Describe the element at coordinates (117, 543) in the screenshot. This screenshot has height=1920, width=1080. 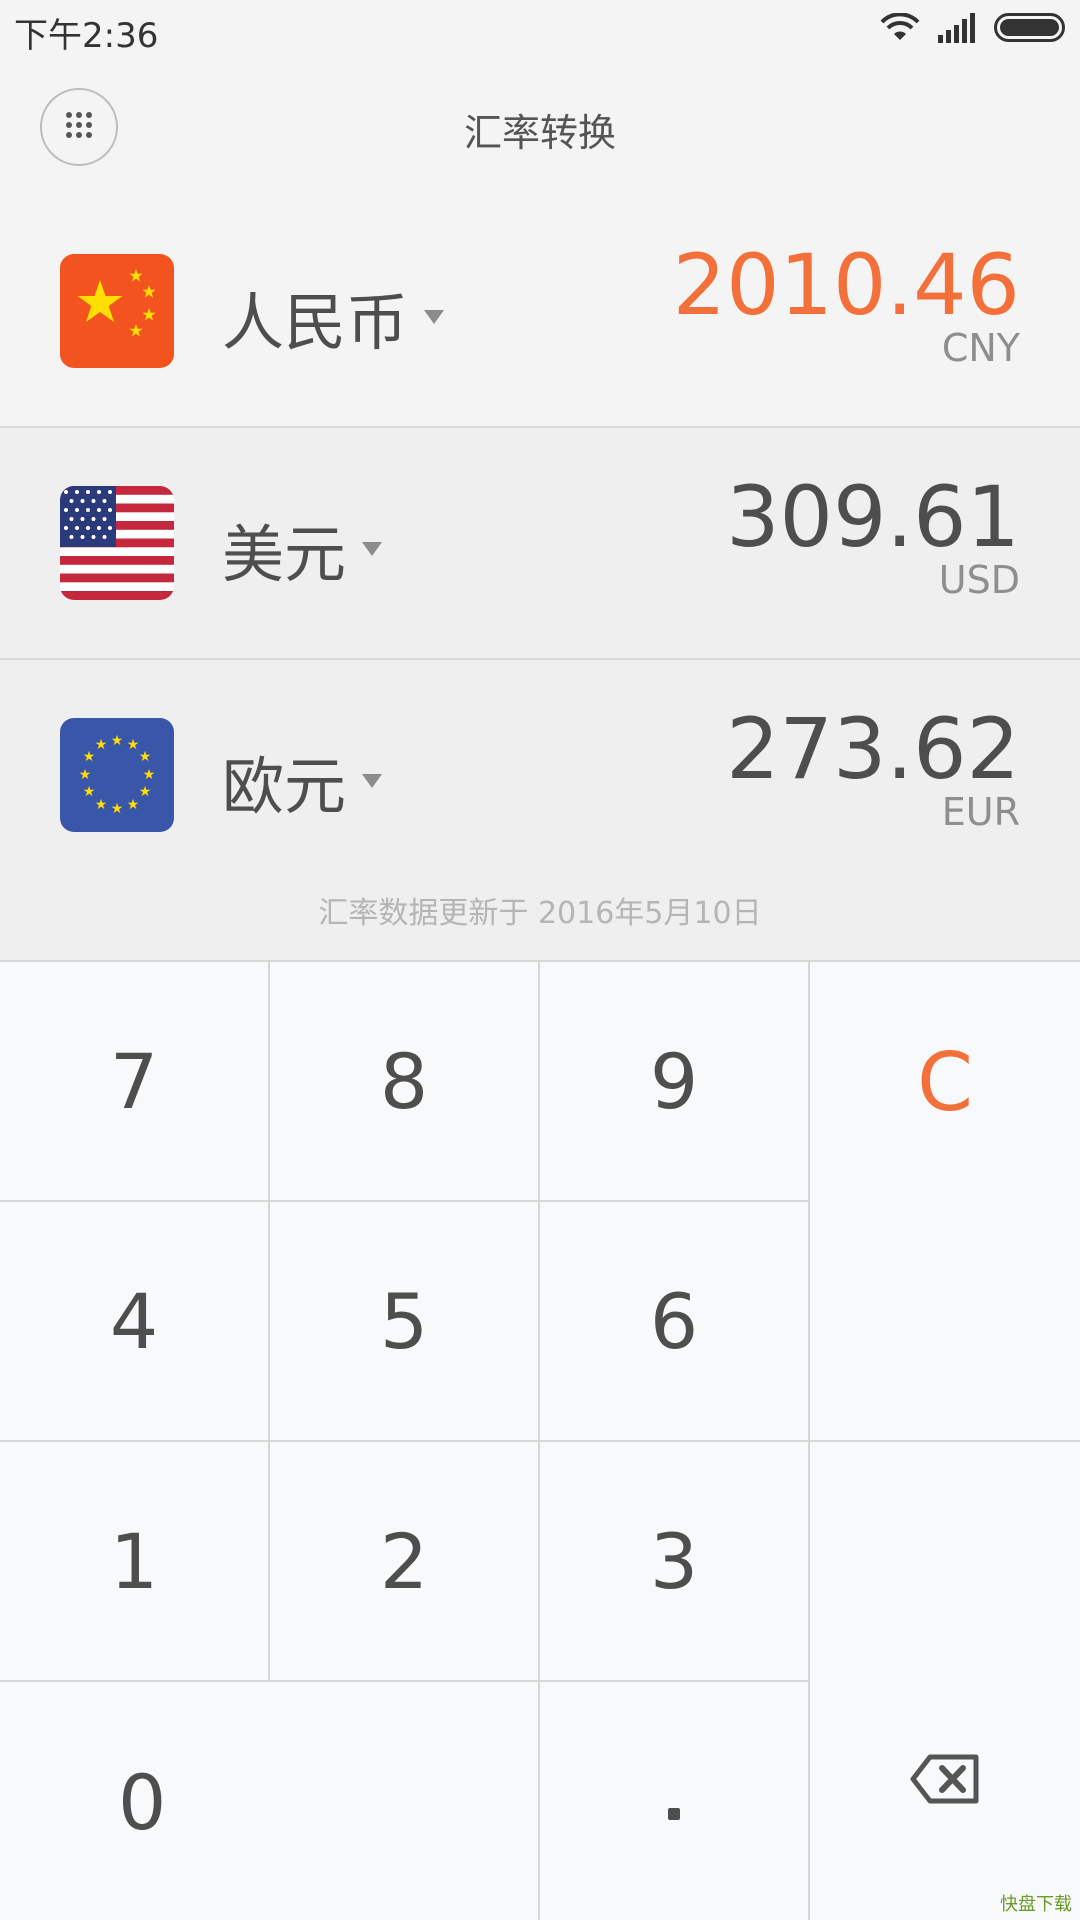
I see `usa-flag-icon` at that location.